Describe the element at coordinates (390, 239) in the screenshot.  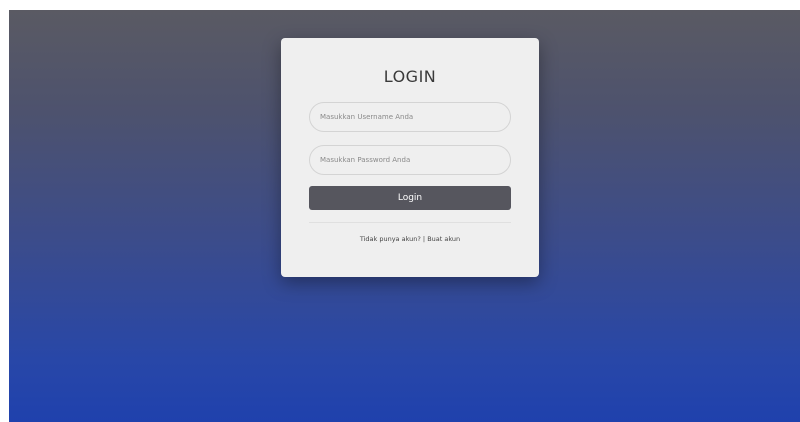
I see `no-account-text: Tidak punya akun?` at that location.